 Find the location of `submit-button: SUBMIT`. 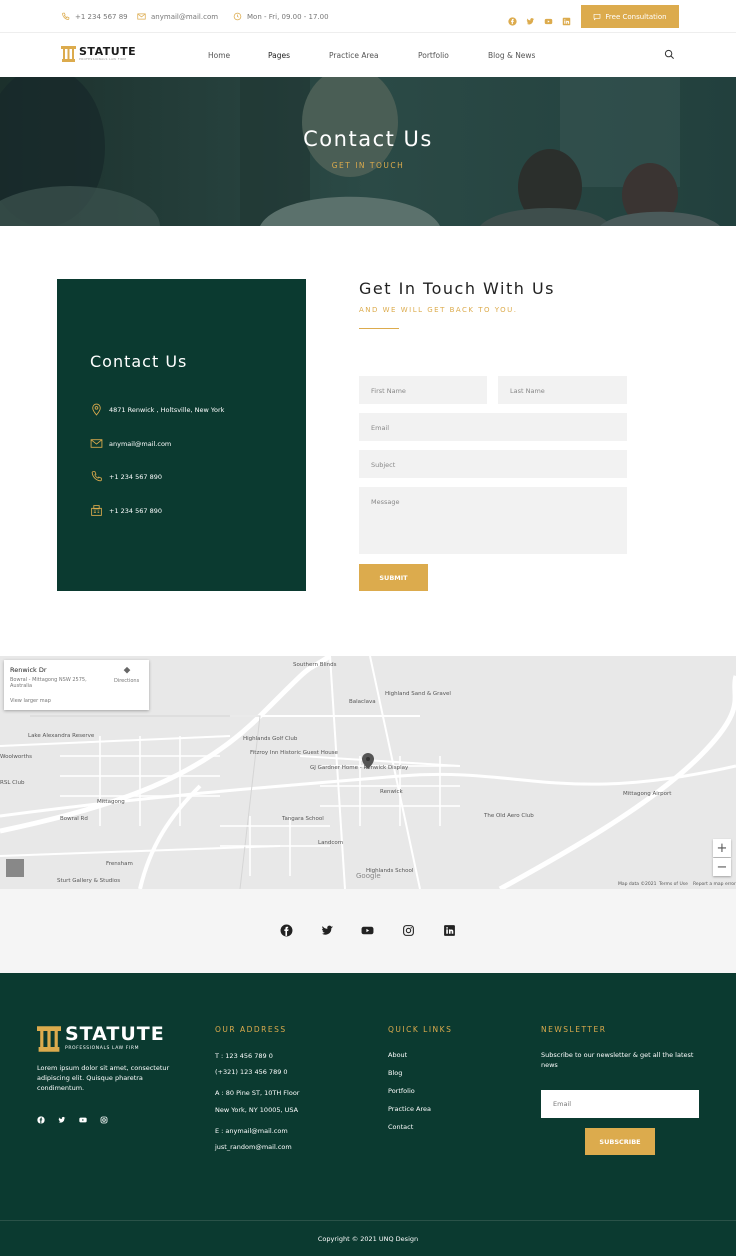

submit-button: SUBMIT is located at coordinates (393, 577).